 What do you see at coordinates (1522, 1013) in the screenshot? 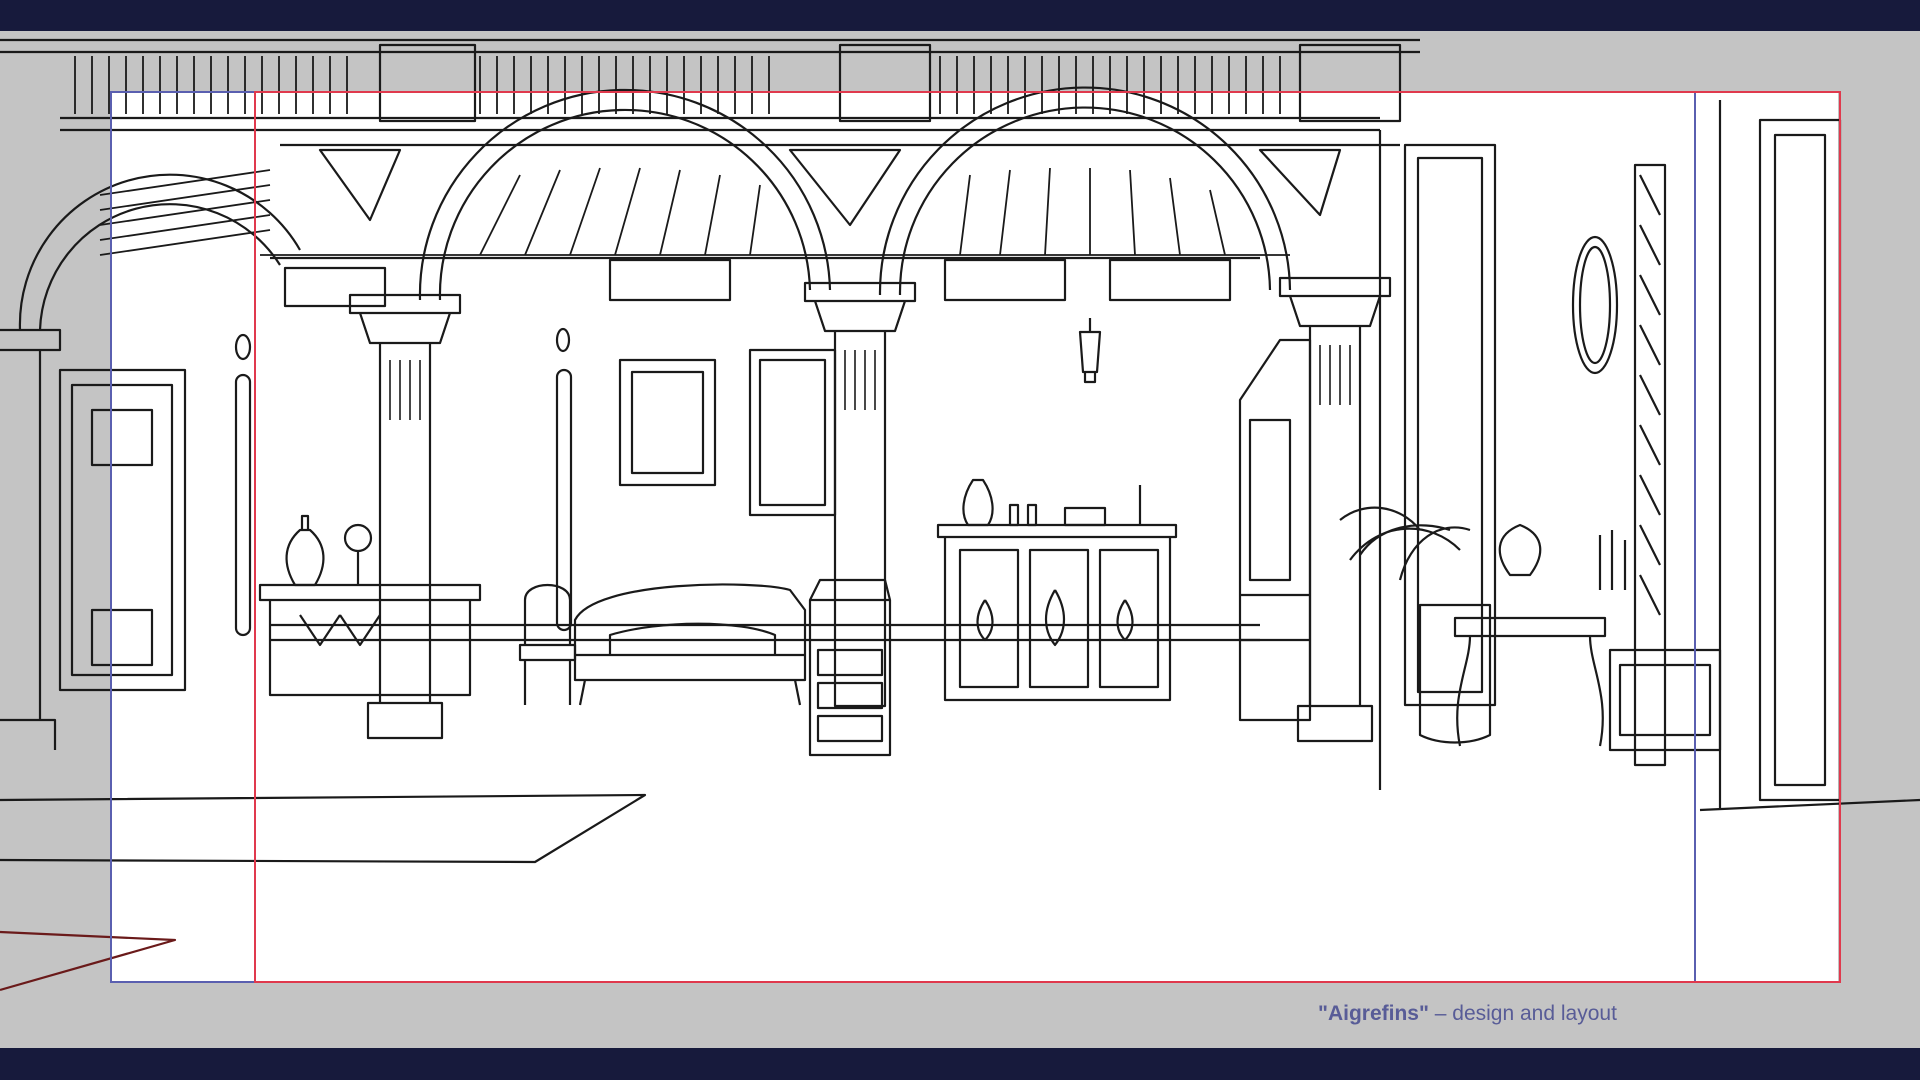
I see `caption-subtitle: – design and layout` at bounding box center [1522, 1013].